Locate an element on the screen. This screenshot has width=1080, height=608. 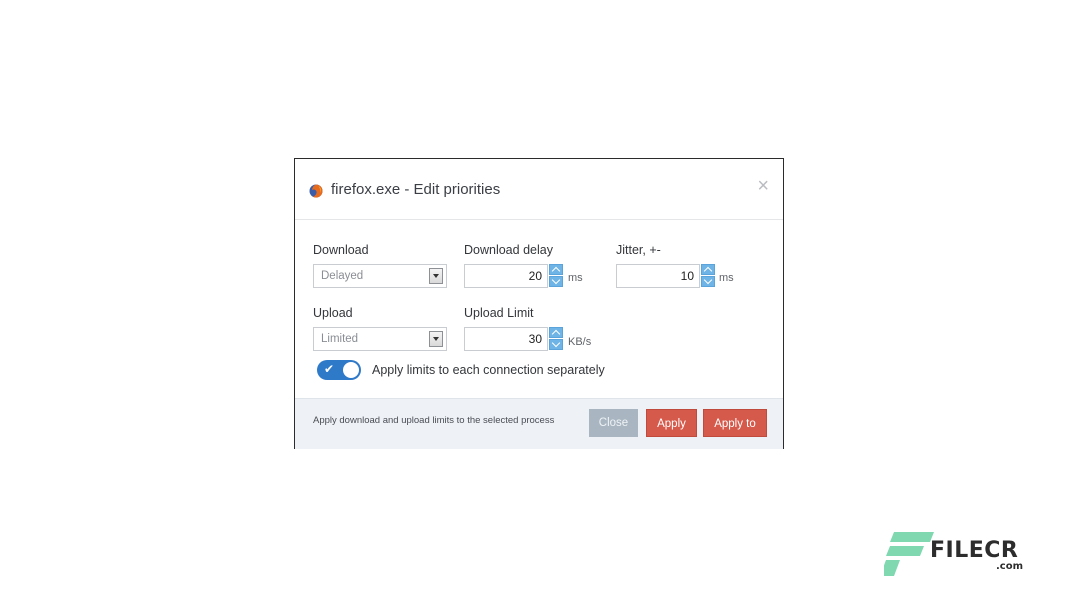
download-delay-input: 20 is located at coordinates (506, 276).